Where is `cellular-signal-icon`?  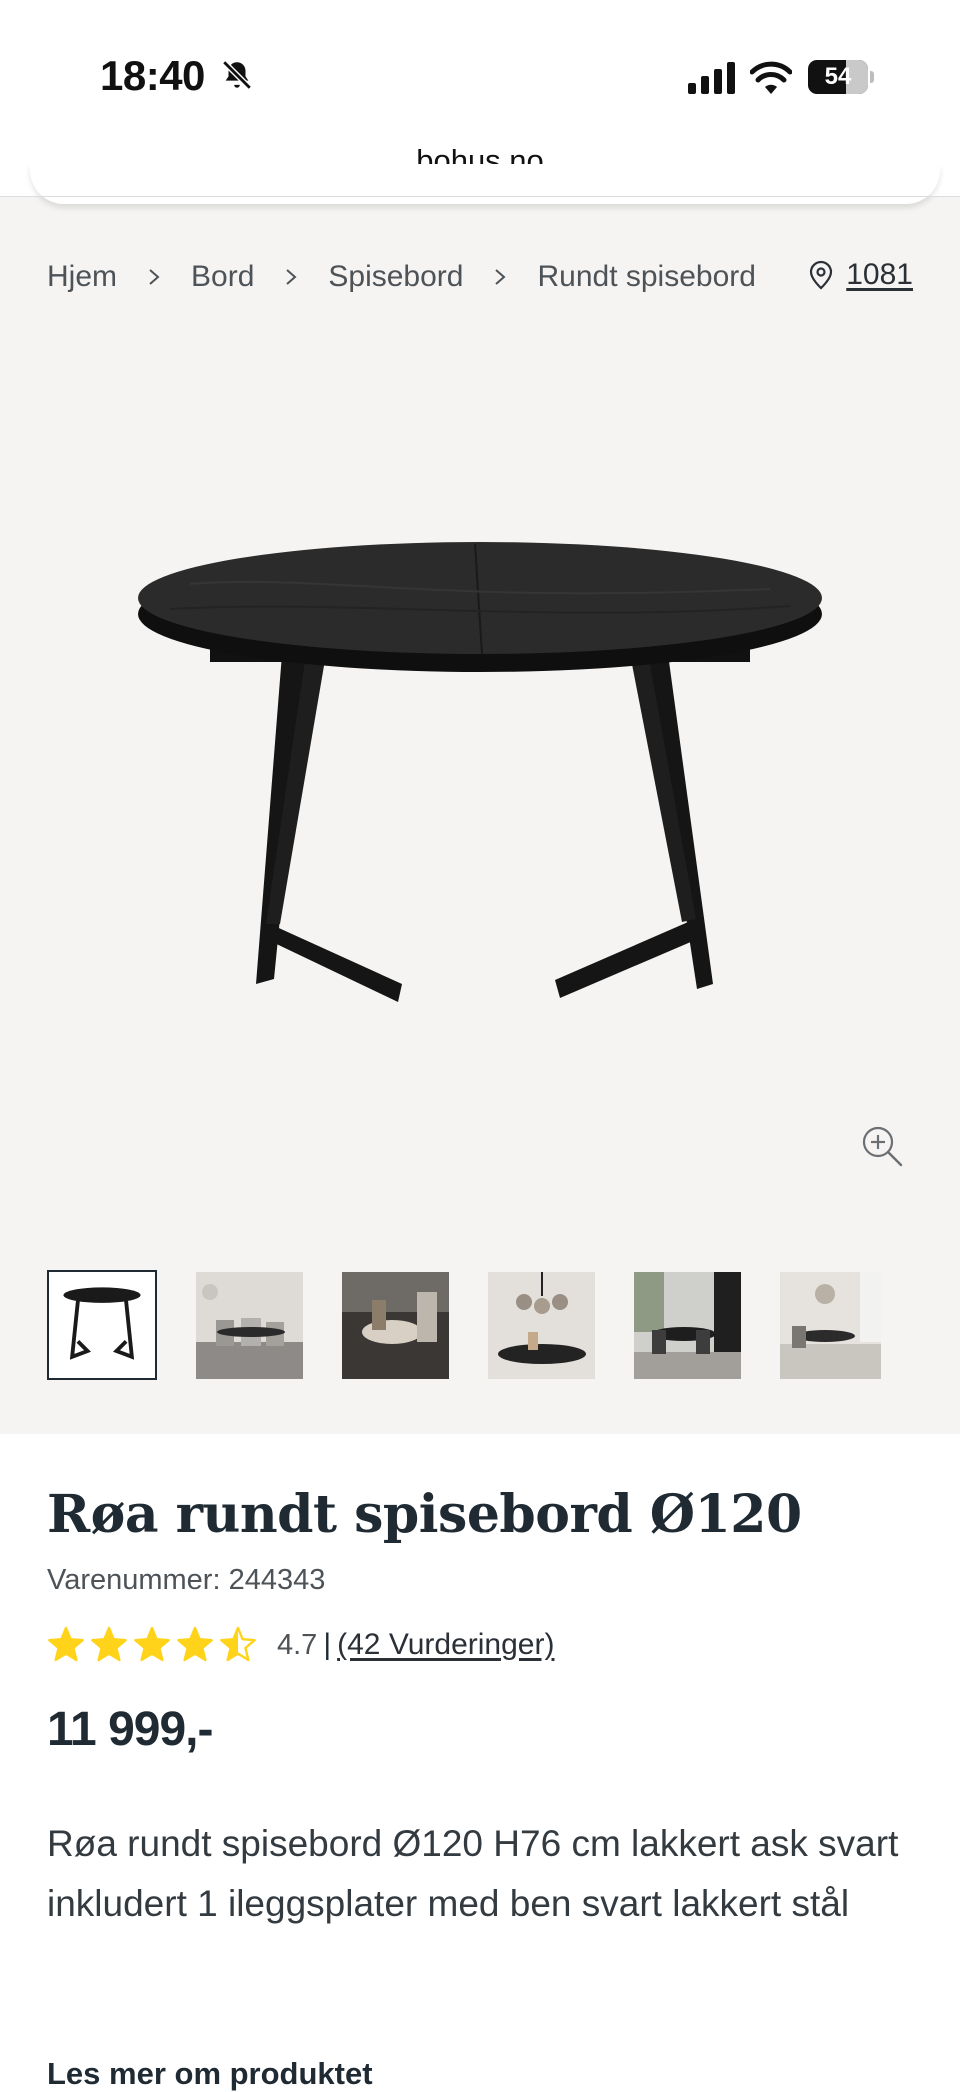
cellular-signal-icon is located at coordinates (711, 78).